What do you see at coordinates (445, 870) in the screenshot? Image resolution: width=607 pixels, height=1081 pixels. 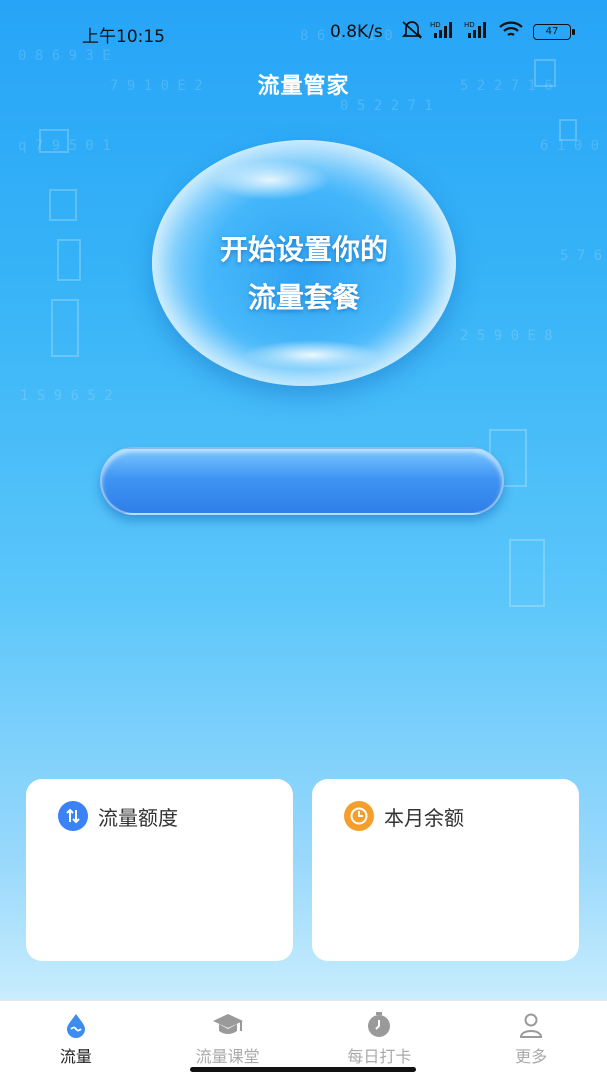 I see `balance-card: 本月余额` at bounding box center [445, 870].